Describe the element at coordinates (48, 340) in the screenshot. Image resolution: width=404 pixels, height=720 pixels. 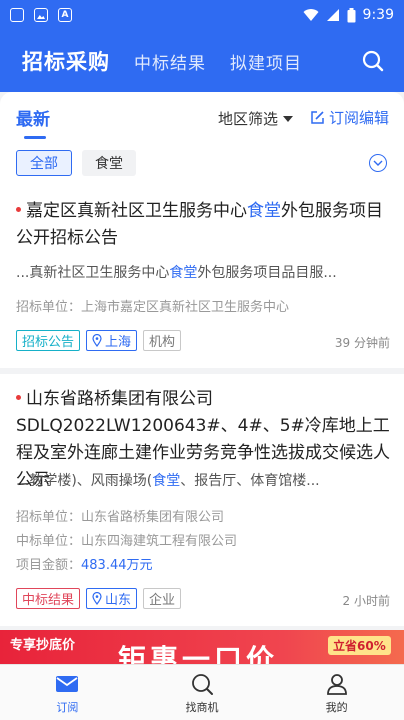
I see `tag-type: 招标公告` at that location.